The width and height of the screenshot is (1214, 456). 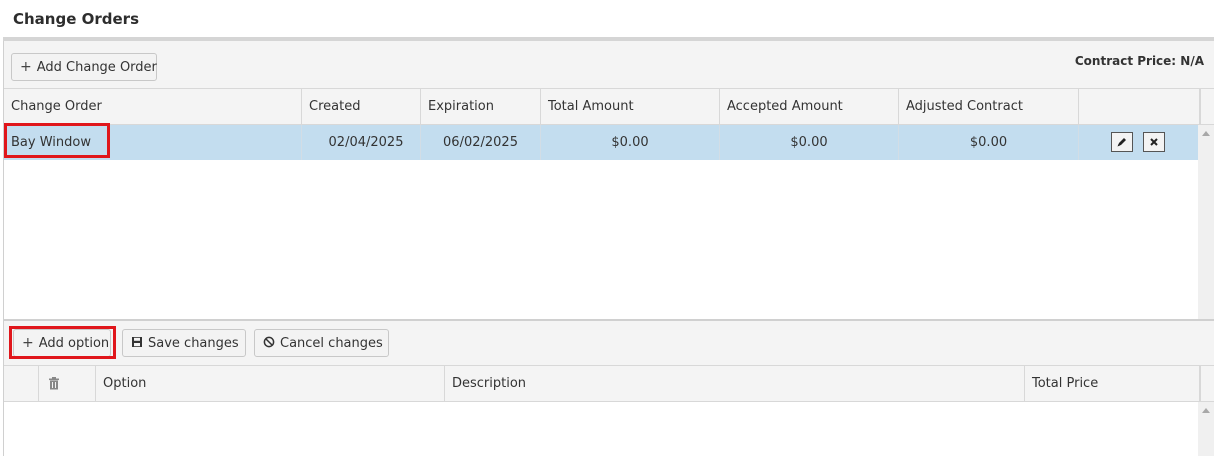 What do you see at coordinates (361, 142) in the screenshot?
I see `cell-created: 02/04/2025` at bounding box center [361, 142].